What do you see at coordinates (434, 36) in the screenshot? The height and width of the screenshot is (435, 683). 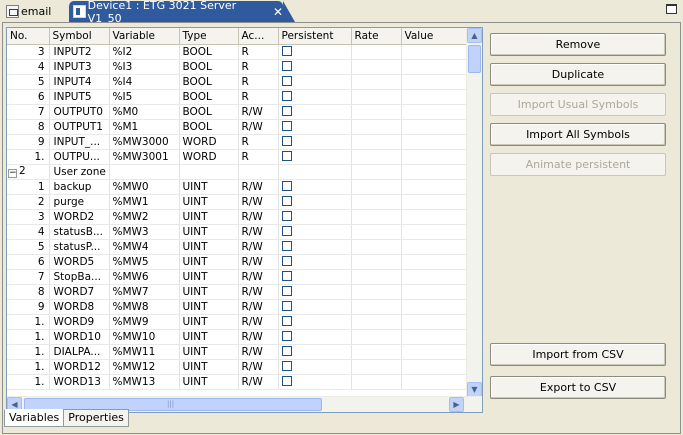 I see `column-header: Value` at bounding box center [434, 36].